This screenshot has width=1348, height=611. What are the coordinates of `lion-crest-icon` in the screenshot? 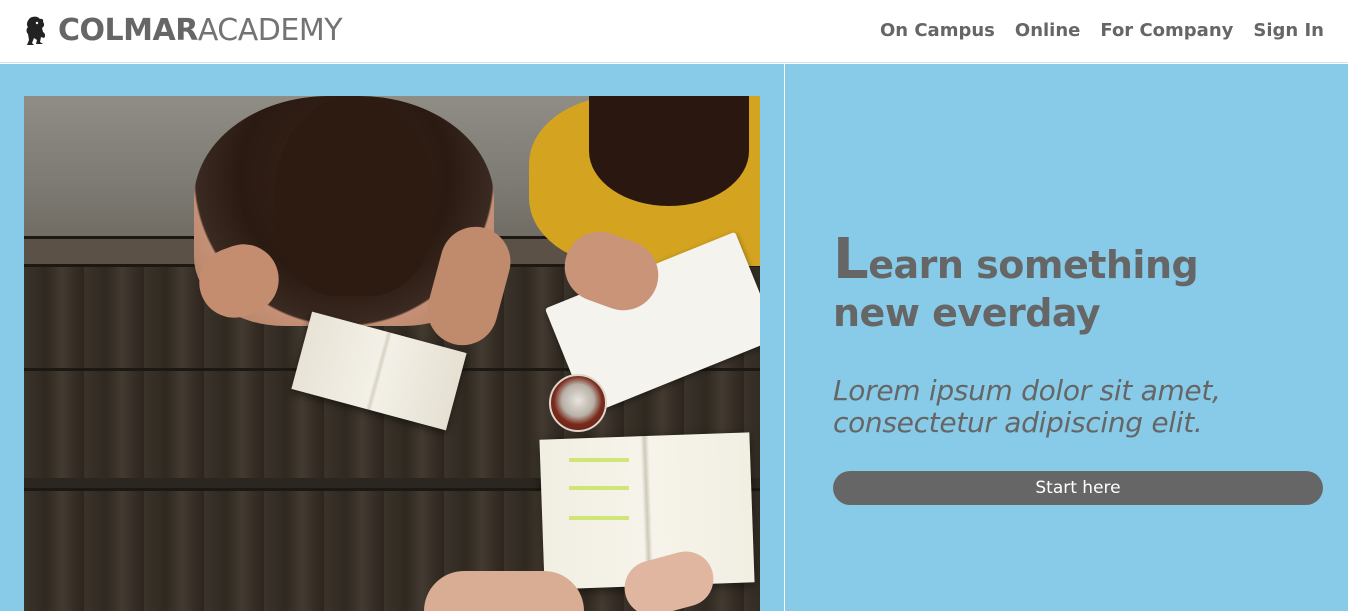 It's located at (36, 30).